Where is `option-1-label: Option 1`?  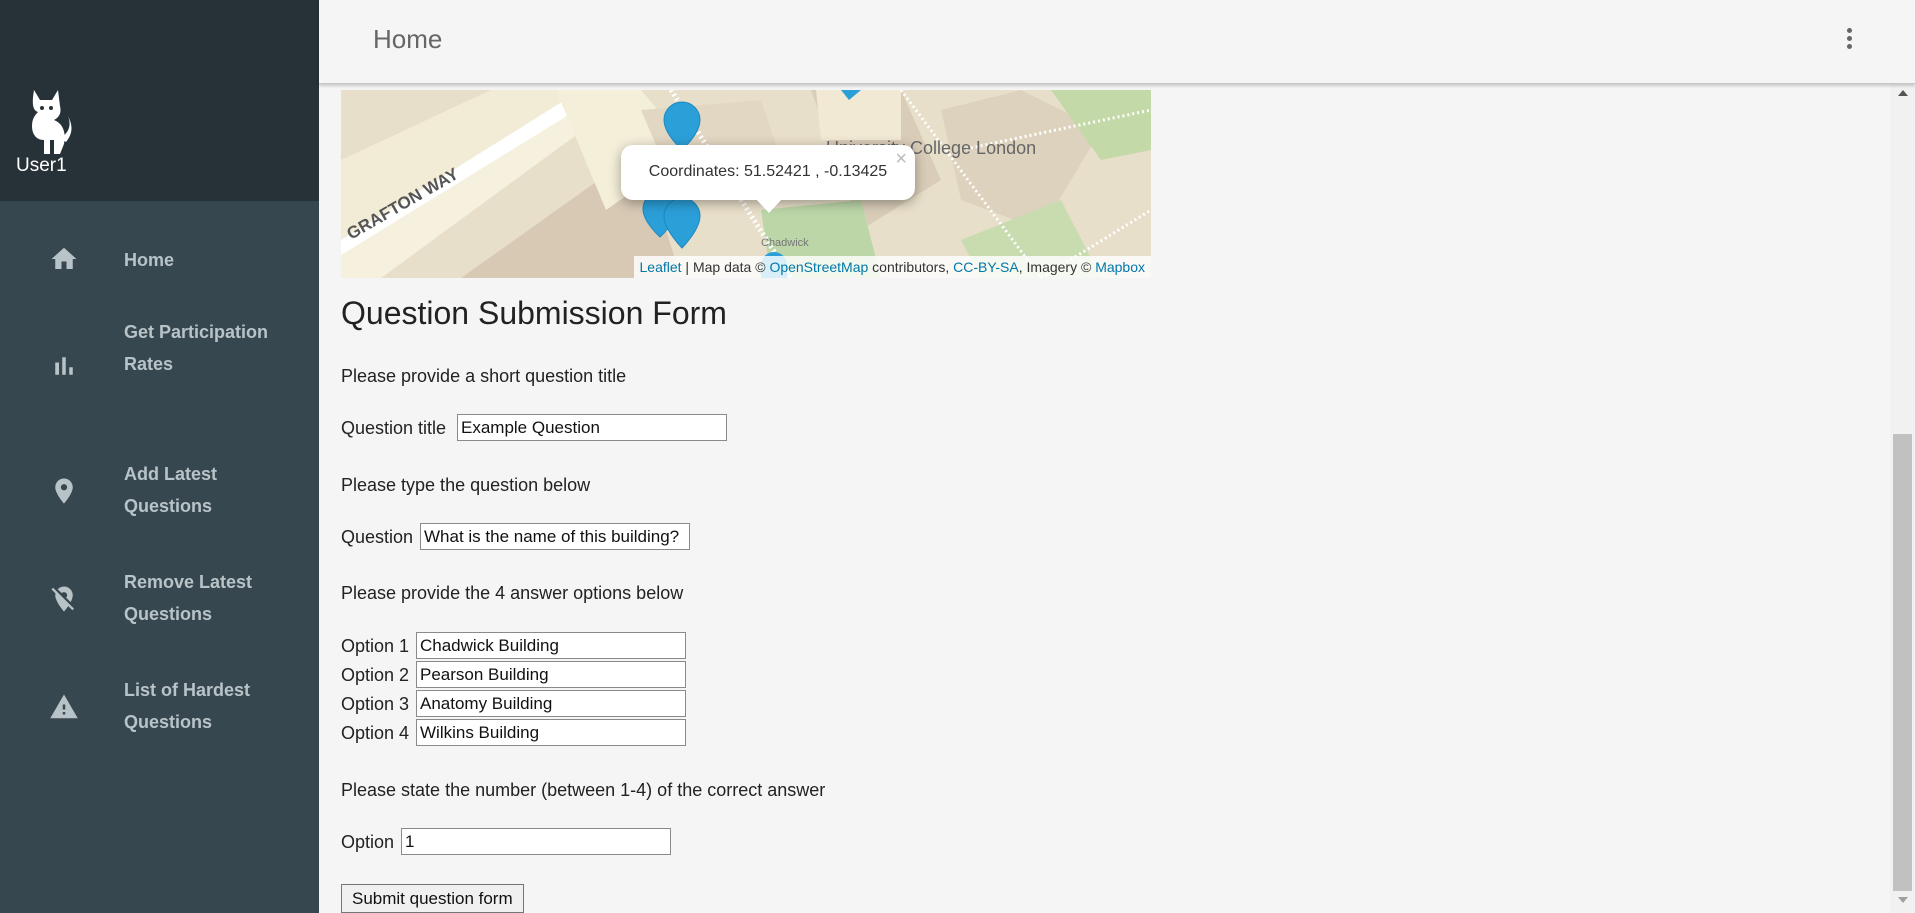
option-1-label: Option 1 is located at coordinates (375, 646).